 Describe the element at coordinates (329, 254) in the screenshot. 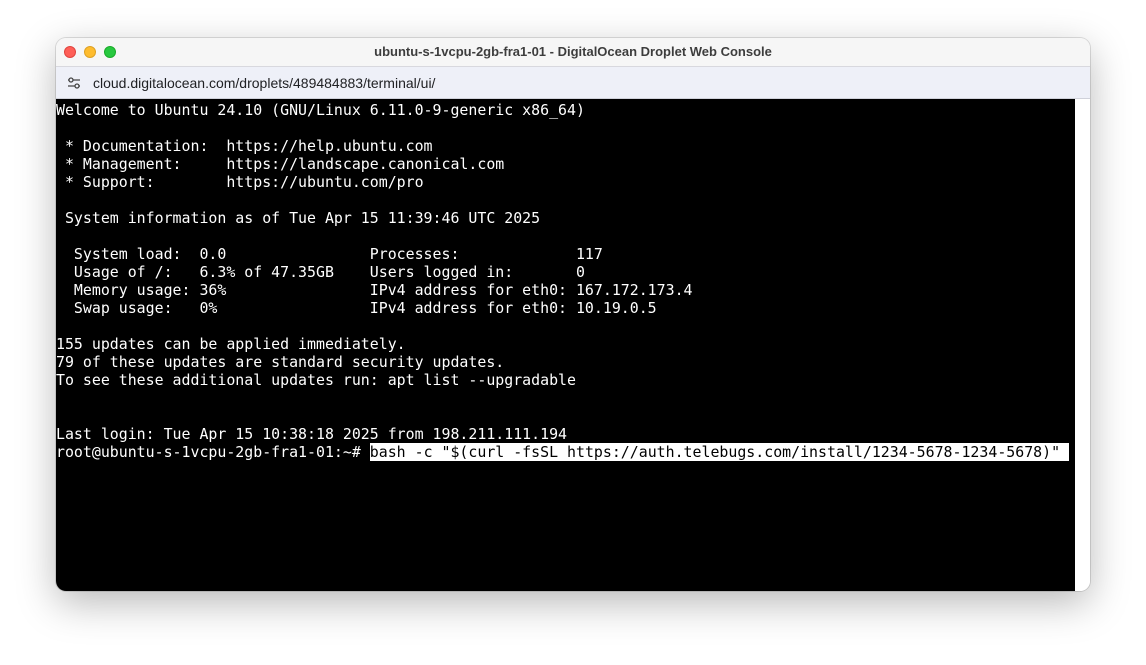

I see `terminal-line: System load: 0.0 Processes: 117` at that location.